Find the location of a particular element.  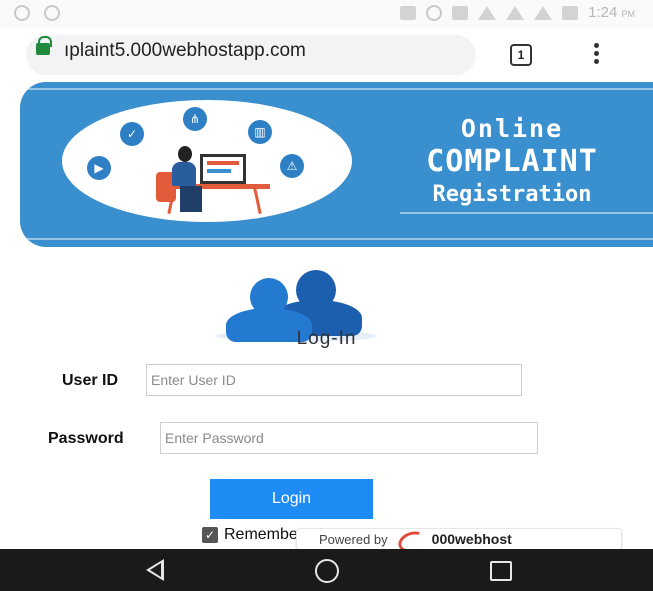

login-heading: Log-In is located at coordinates (326, 338).